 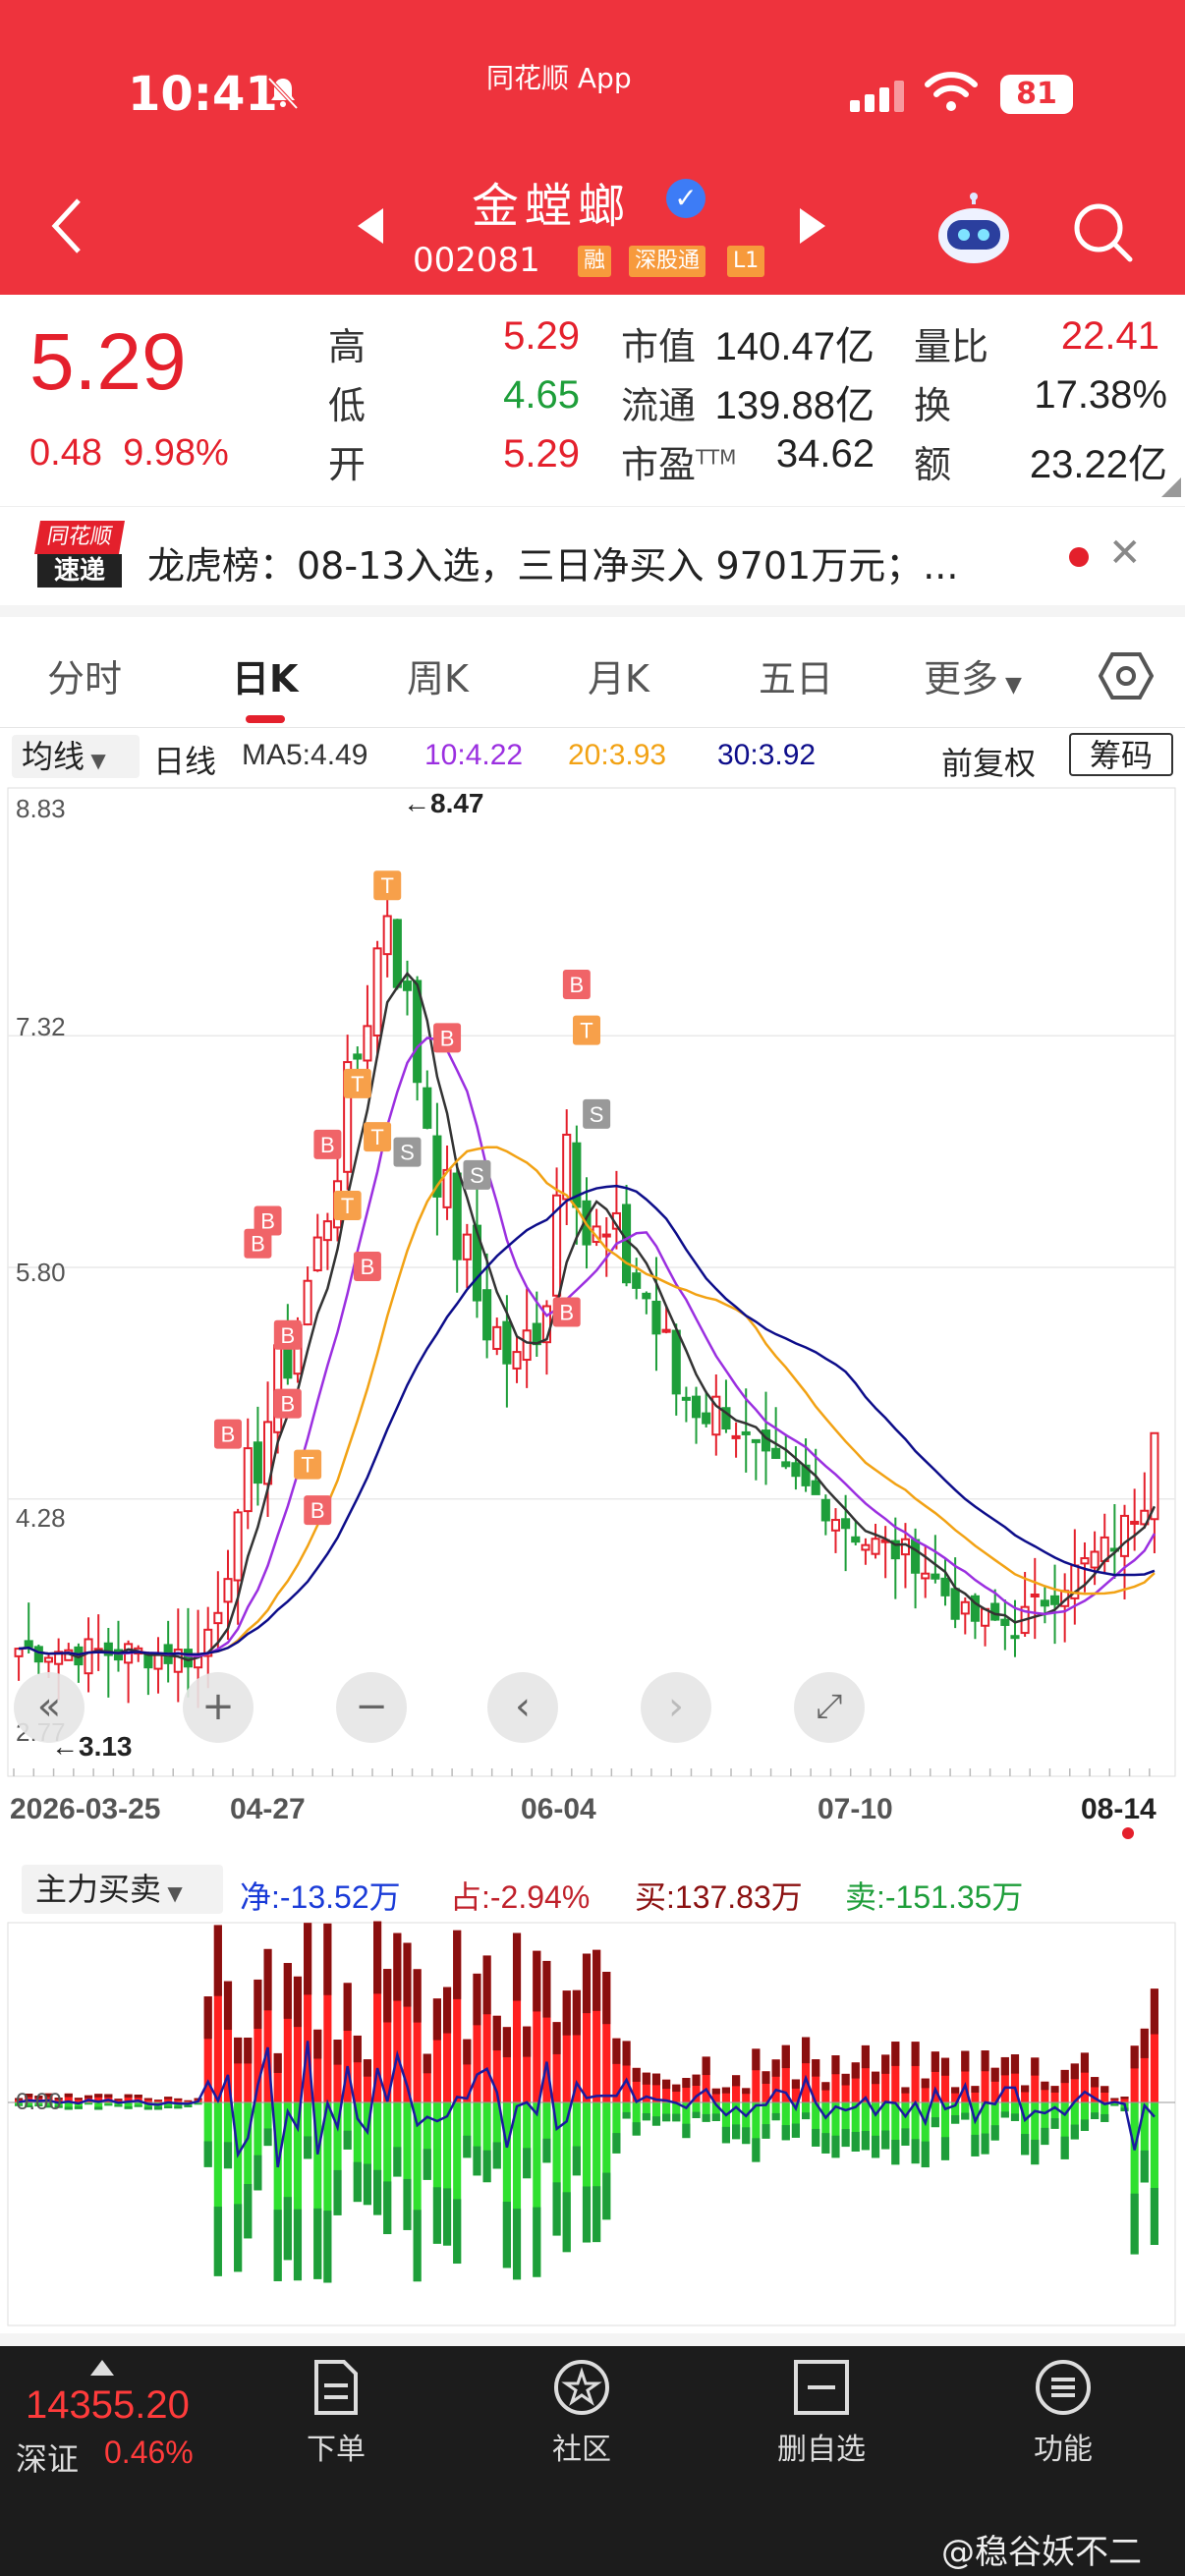 I want to click on stock-code: 002081, so click(x=477, y=260).